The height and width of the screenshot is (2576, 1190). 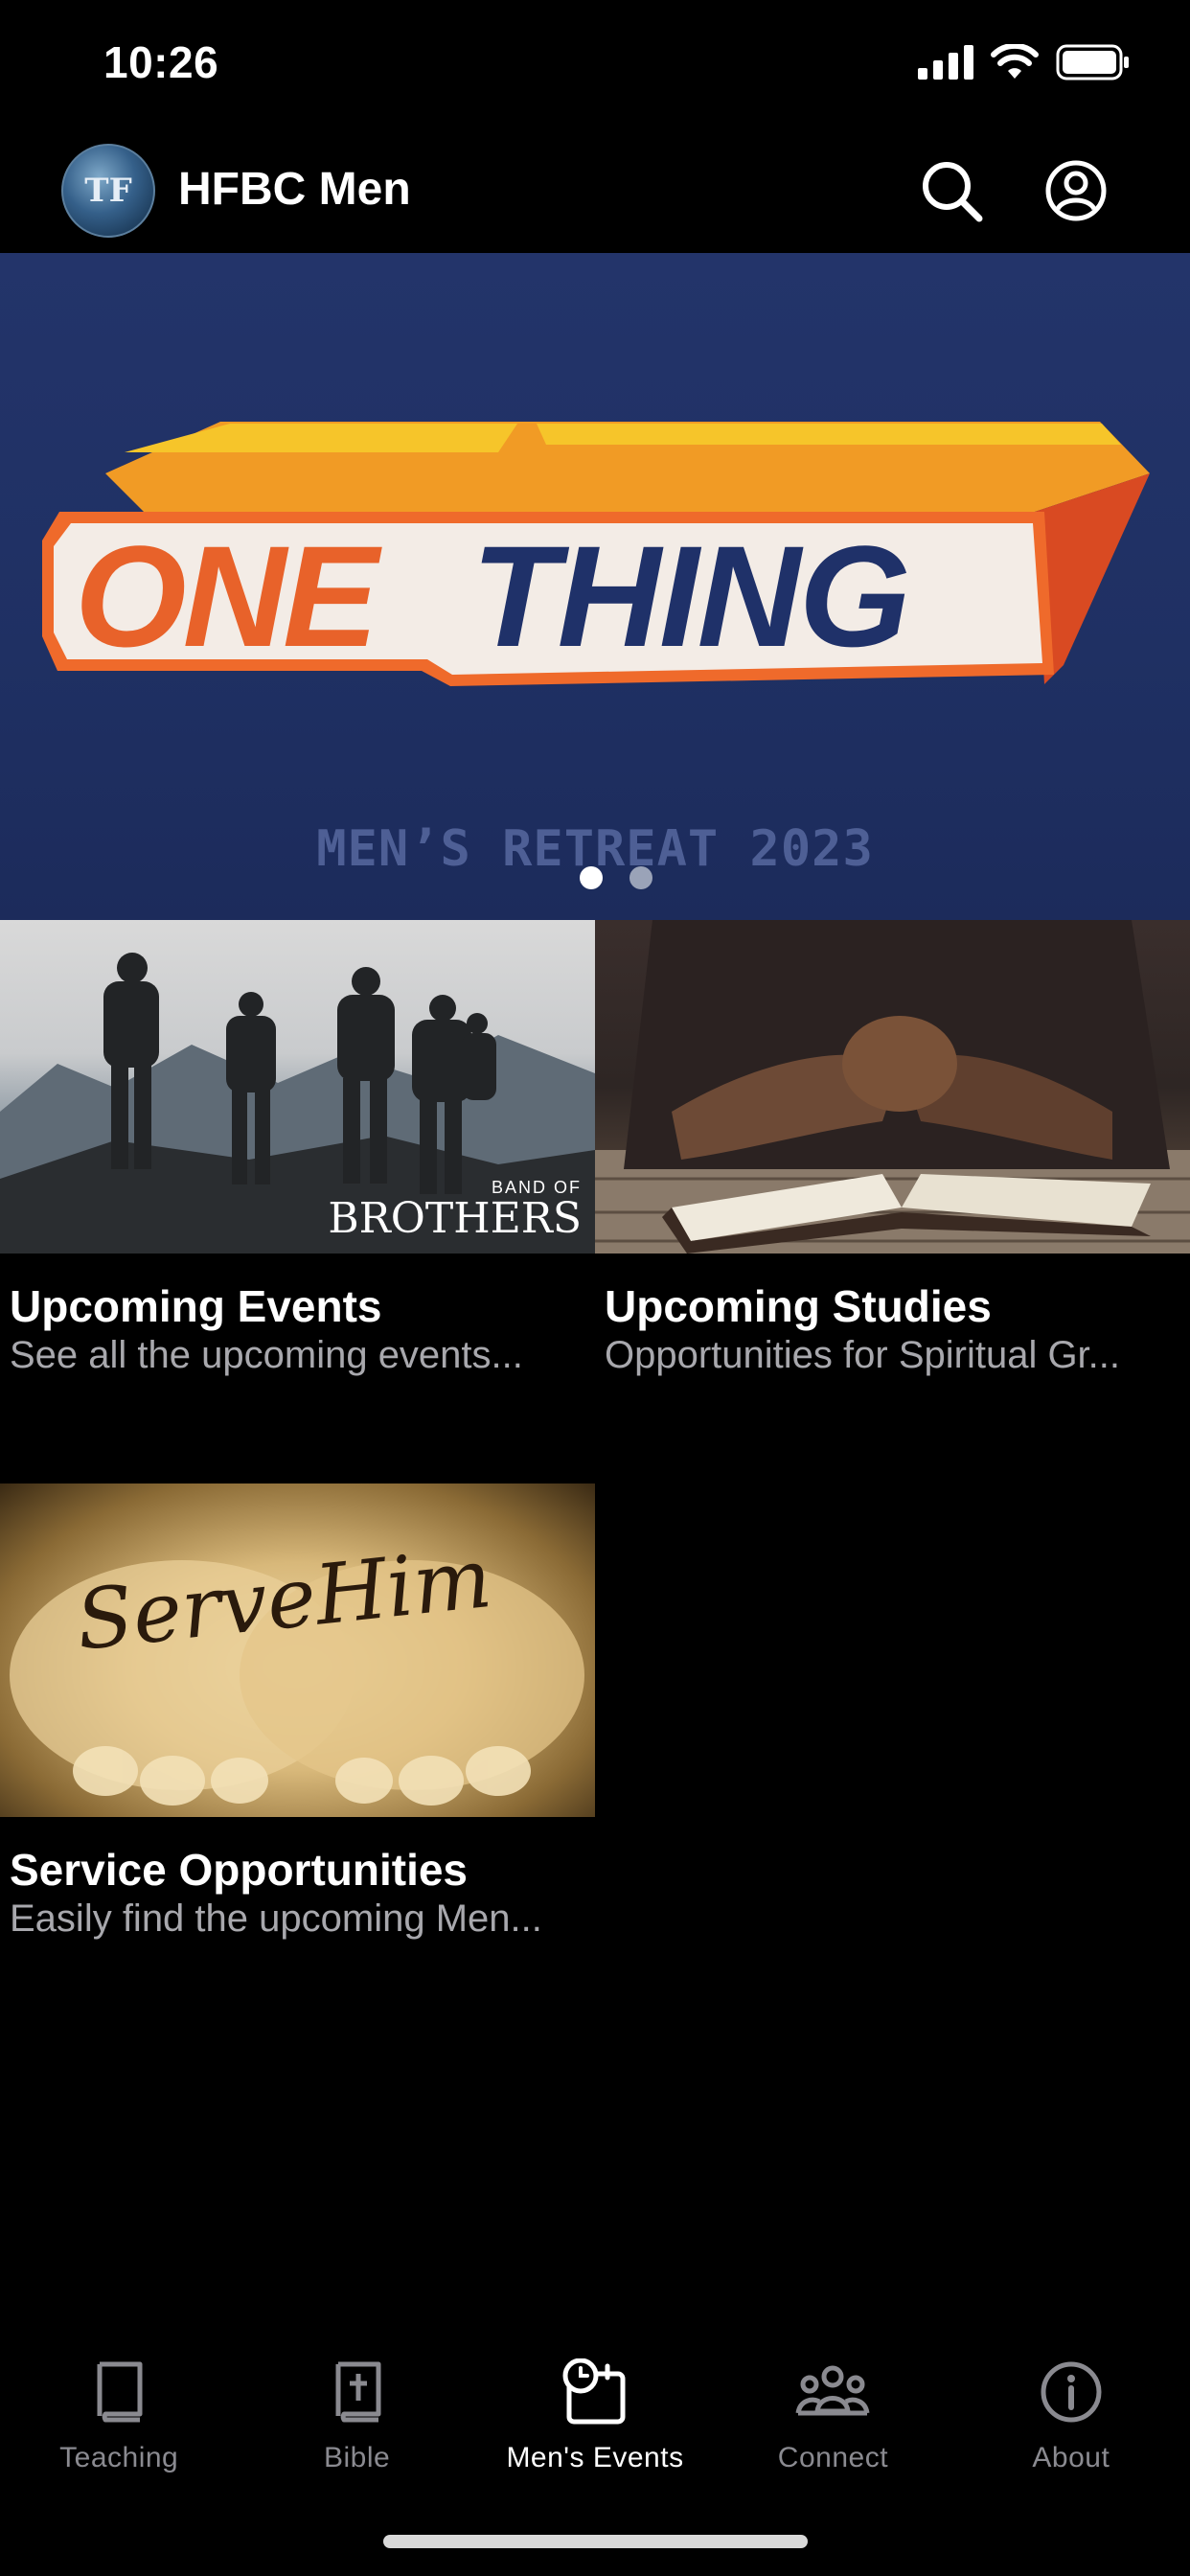 What do you see at coordinates (455, 1218) in the screenshot?
I see `brothers-text: BROTHERS` at bounding box center [455, 1218].